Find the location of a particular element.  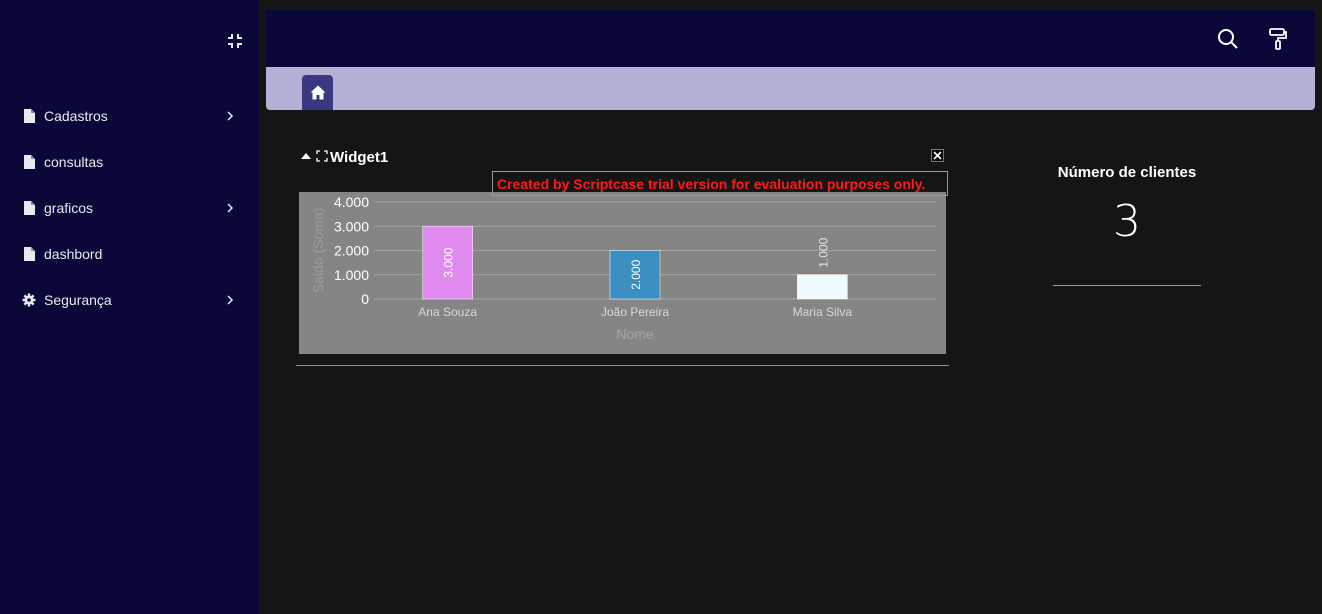

sidebar-item-seguranca: Segurança is located at coordinates (129, 300).